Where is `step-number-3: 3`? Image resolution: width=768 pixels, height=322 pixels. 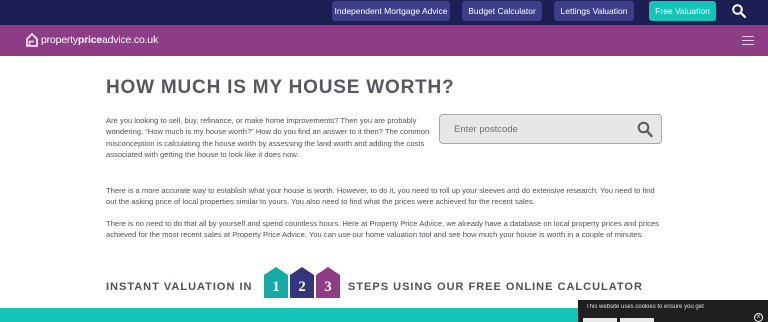 step-number-3: 3 is located at coordinates (328, 287).